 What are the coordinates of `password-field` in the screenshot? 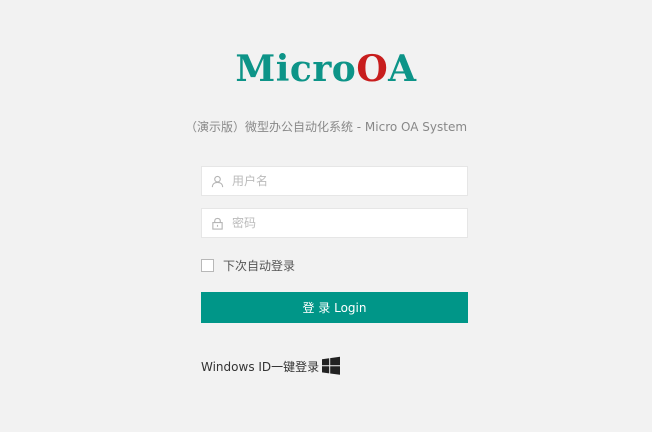 It's located at (334, 223).